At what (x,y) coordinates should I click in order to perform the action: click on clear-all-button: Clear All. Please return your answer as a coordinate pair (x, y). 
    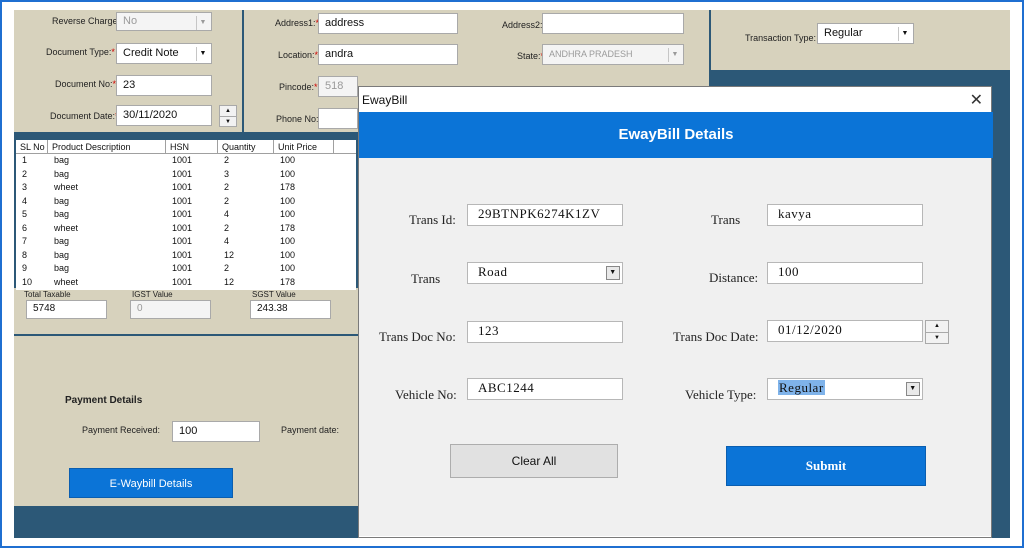
    Looking at the image, I should click on (534, 461).